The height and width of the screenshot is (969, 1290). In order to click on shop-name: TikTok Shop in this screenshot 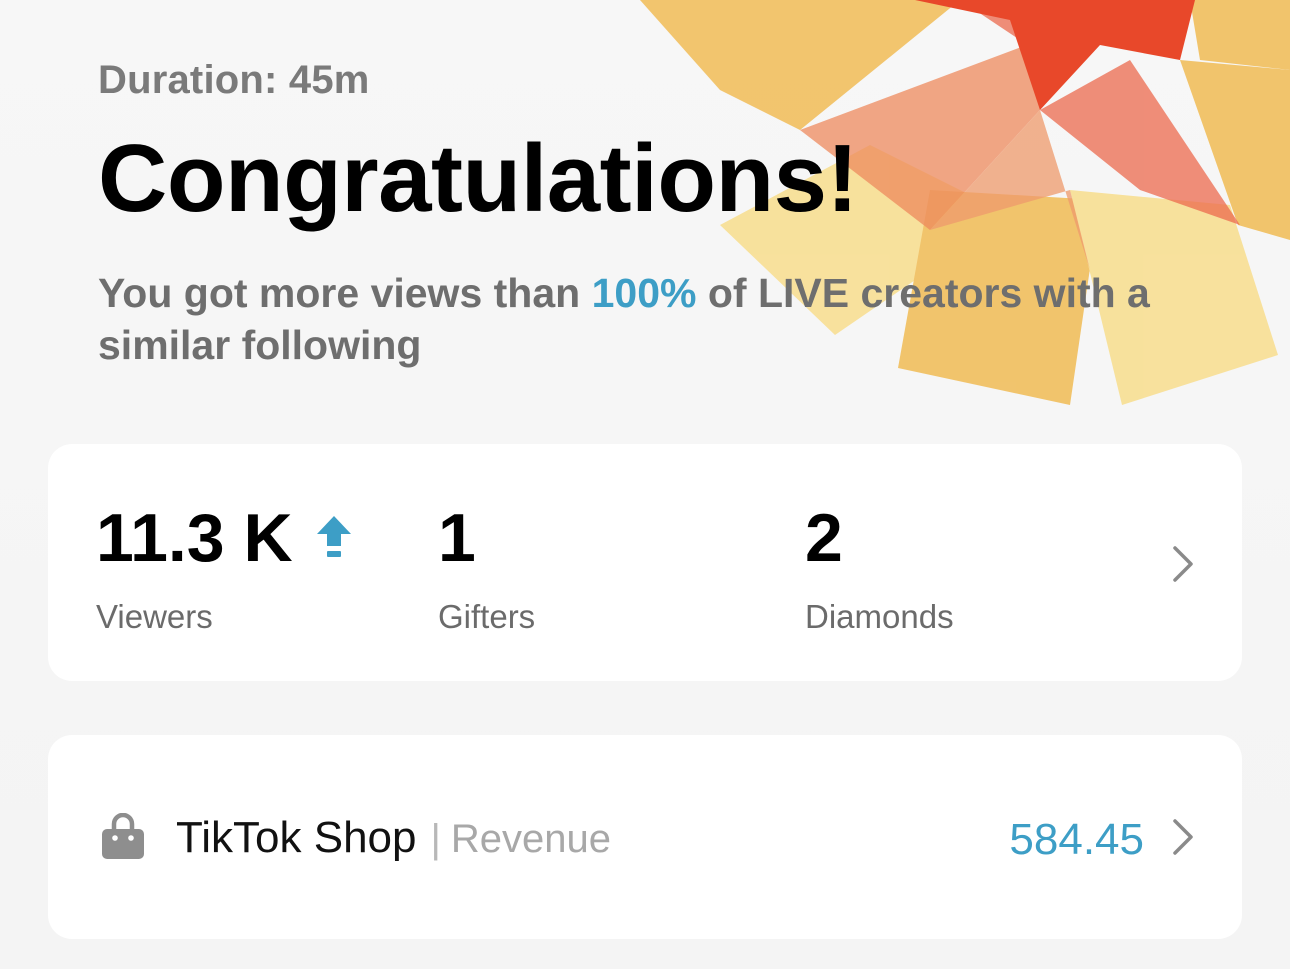, I will do `click(296, 837)`.